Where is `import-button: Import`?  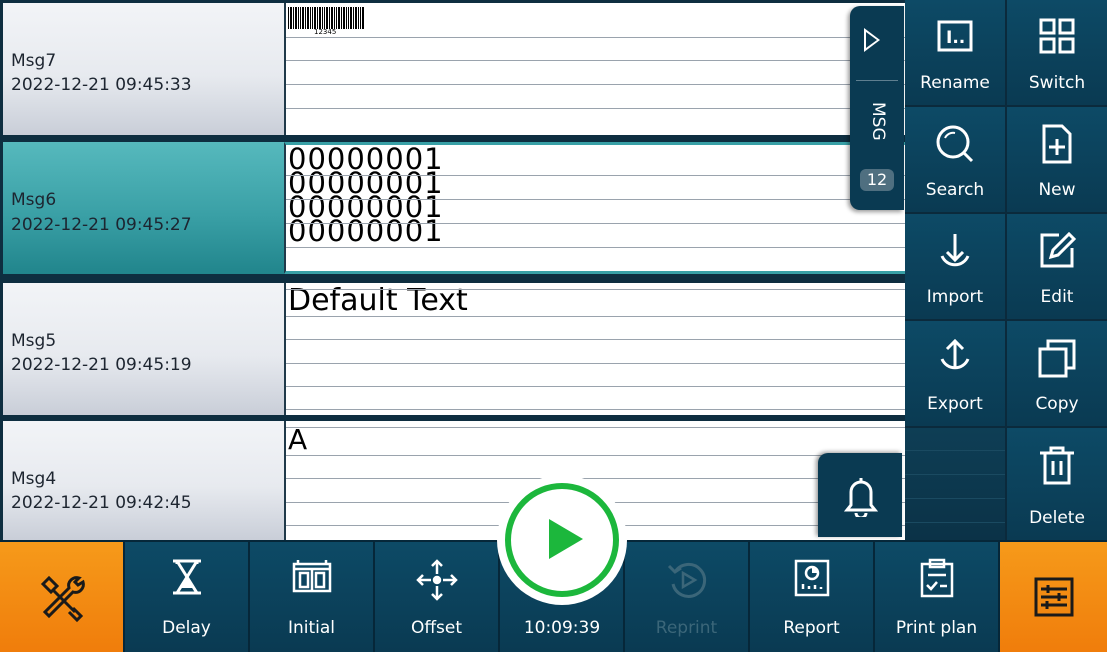
import-button: Import is located at coordinates (955, 266).